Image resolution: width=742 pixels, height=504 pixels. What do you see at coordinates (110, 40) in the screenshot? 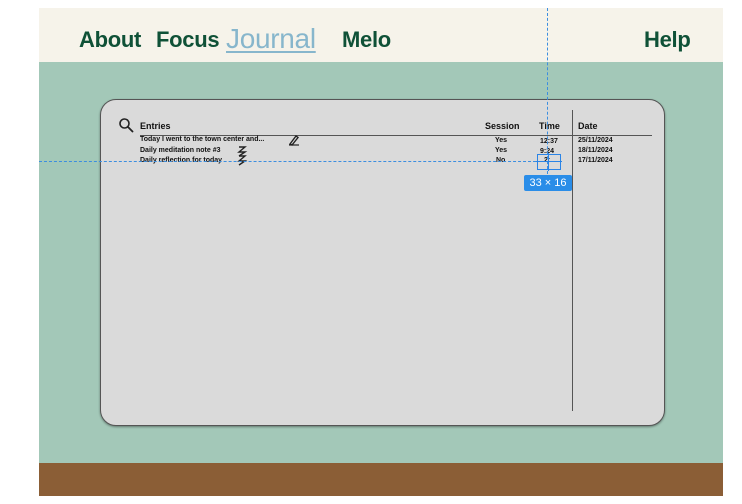
I see `nav-about: About` at bounding box center [110, 40].